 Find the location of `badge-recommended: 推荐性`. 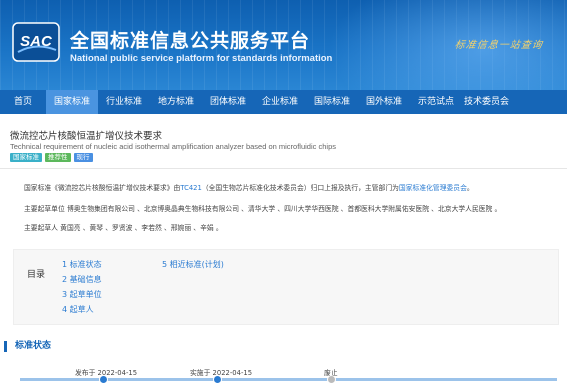

badge-recommended: 推荐性 is located at coordinates (58, 157).